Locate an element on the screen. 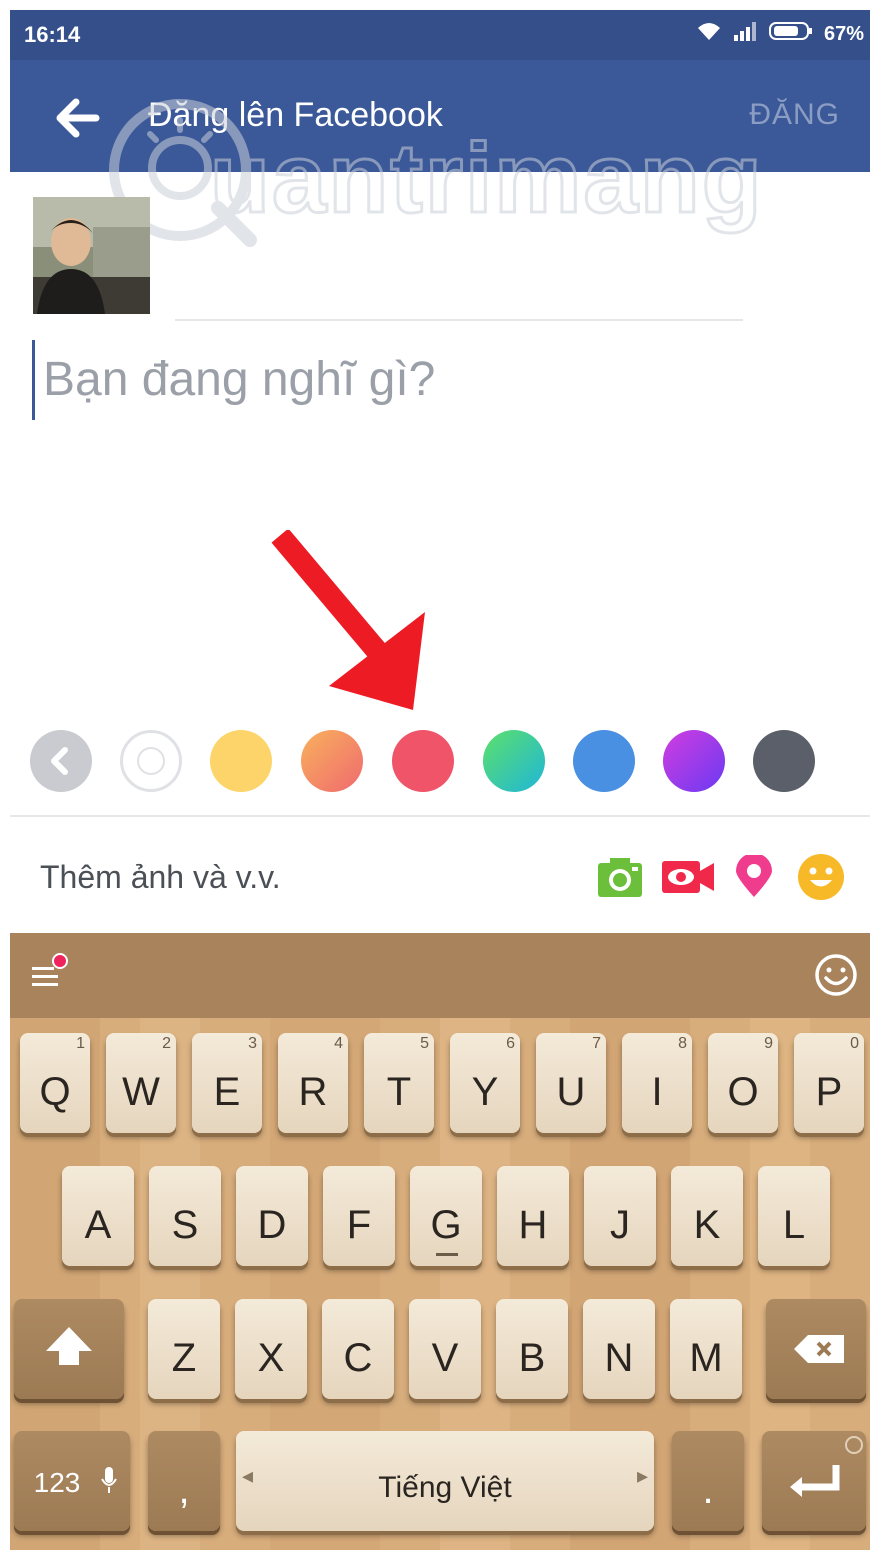 This screenshot has width=870, height=1550. space-key: ◂ Tiếng Việt ▸ is located at coordinates (445, 1481).